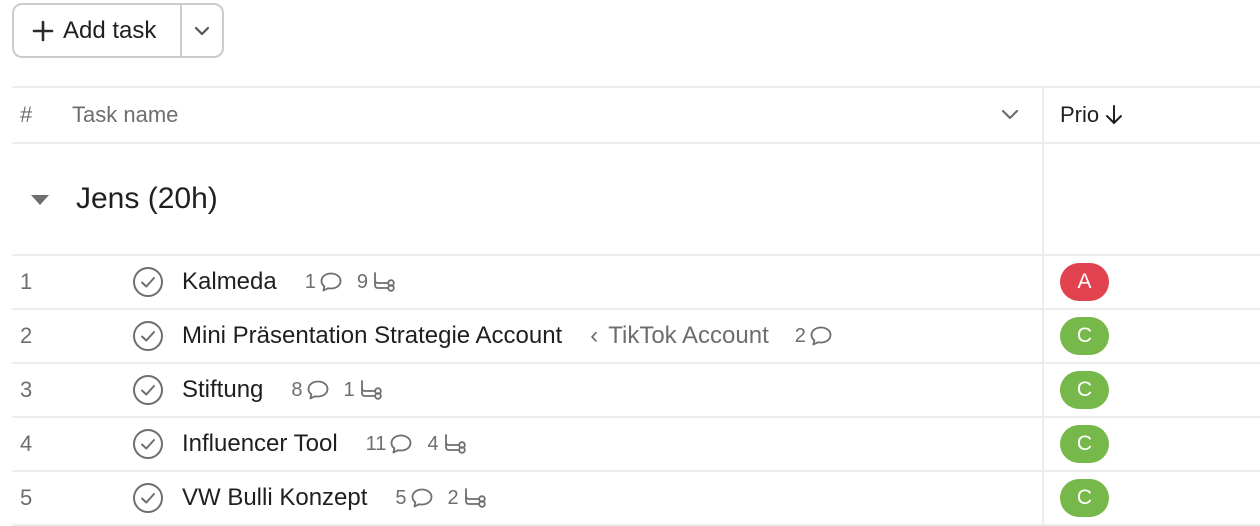 The height and width of the screenshot is (526, 1260). I want to click on table-row: 5 VW Bulli Konzept 5 2 C, so click(636, 499).